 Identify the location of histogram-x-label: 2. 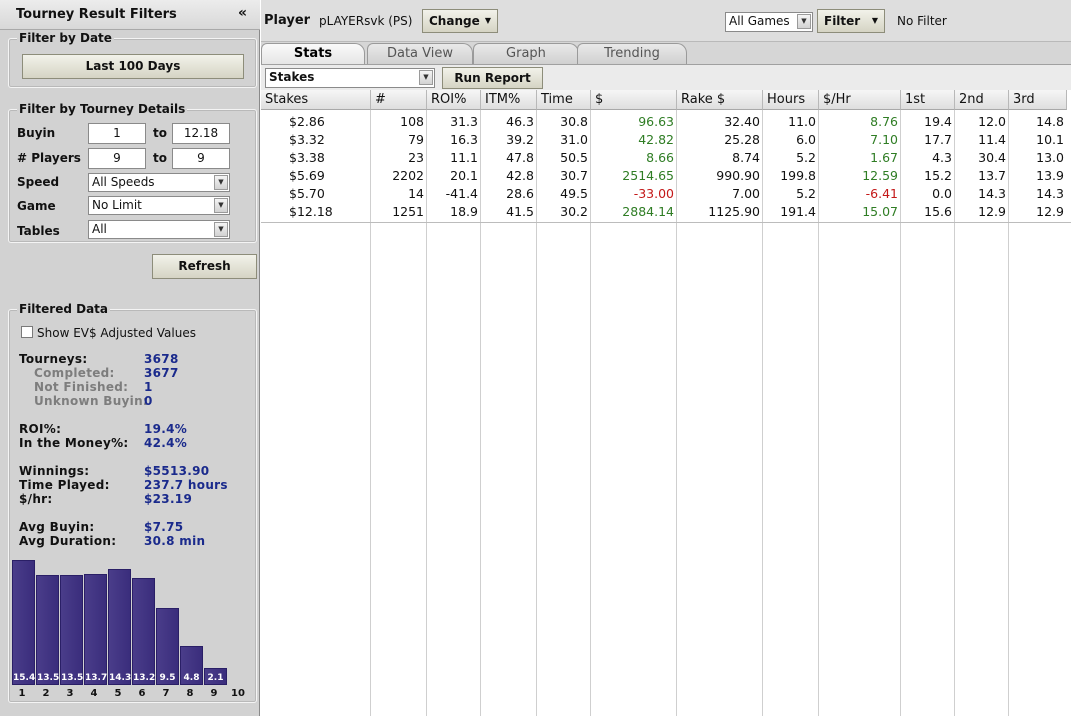
(46, 693).